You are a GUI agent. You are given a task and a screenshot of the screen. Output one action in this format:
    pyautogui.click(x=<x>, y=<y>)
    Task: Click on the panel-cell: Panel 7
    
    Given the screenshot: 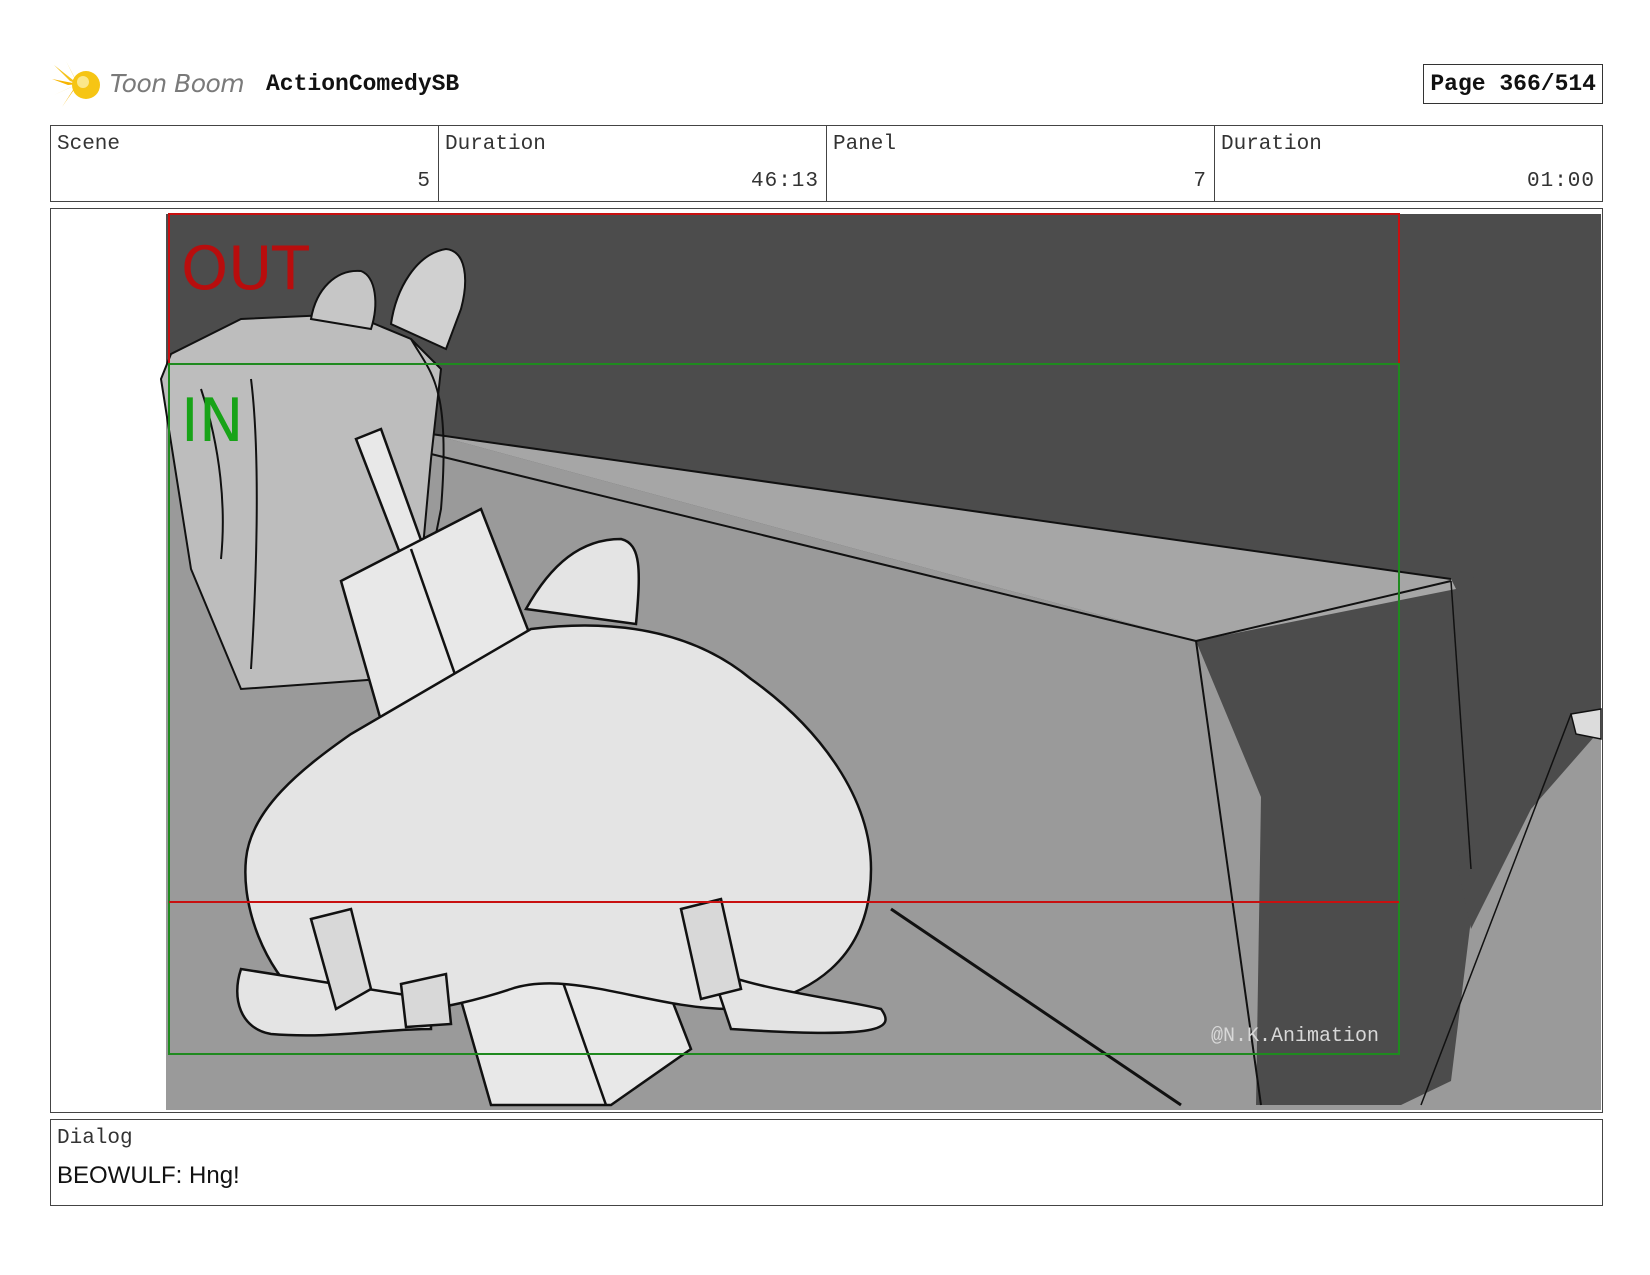 What is the action you would take?
    pyautogui.click(x=1021, y=163)
    